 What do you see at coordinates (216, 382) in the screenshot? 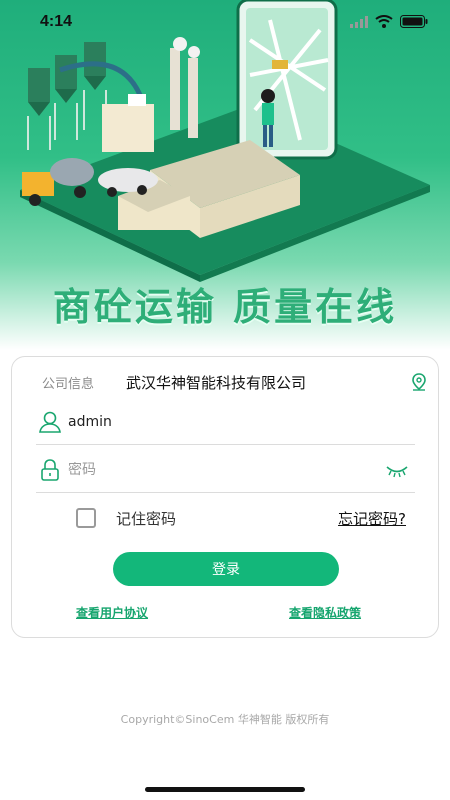
I see `company-value: 武汉华神智能科技有限公司` at bounding box center [216, 382].